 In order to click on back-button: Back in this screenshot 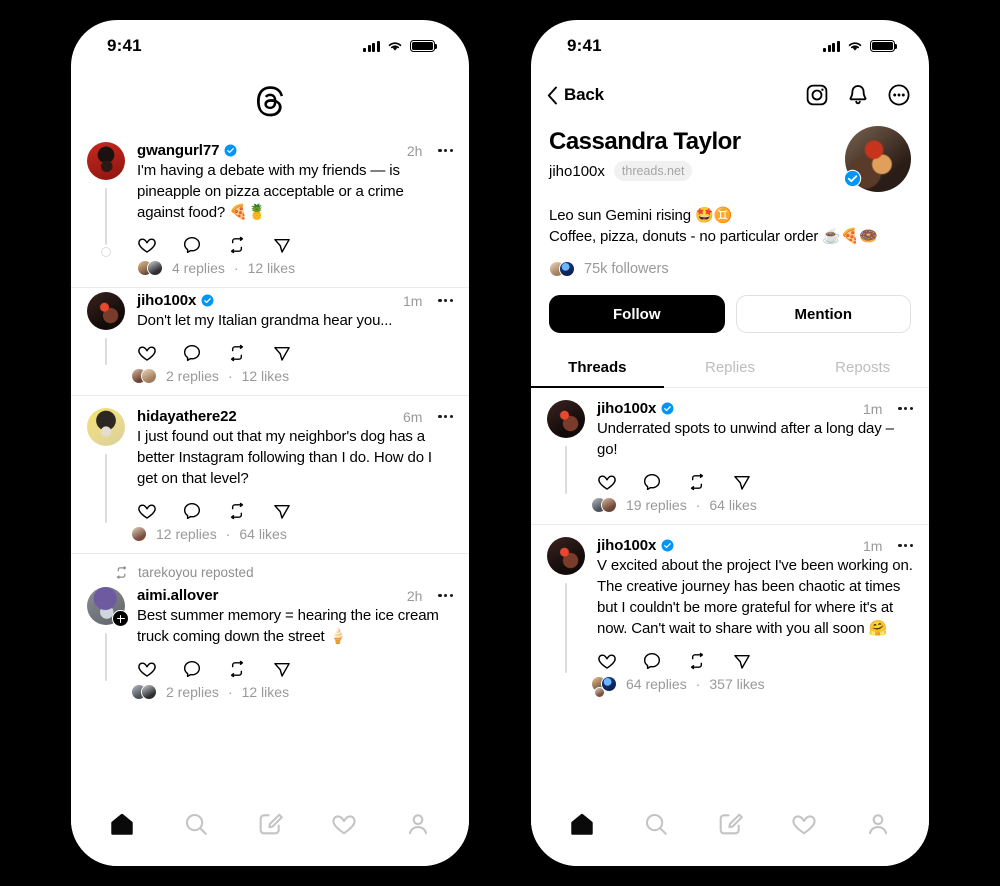, I will do `click(575, 95)`.